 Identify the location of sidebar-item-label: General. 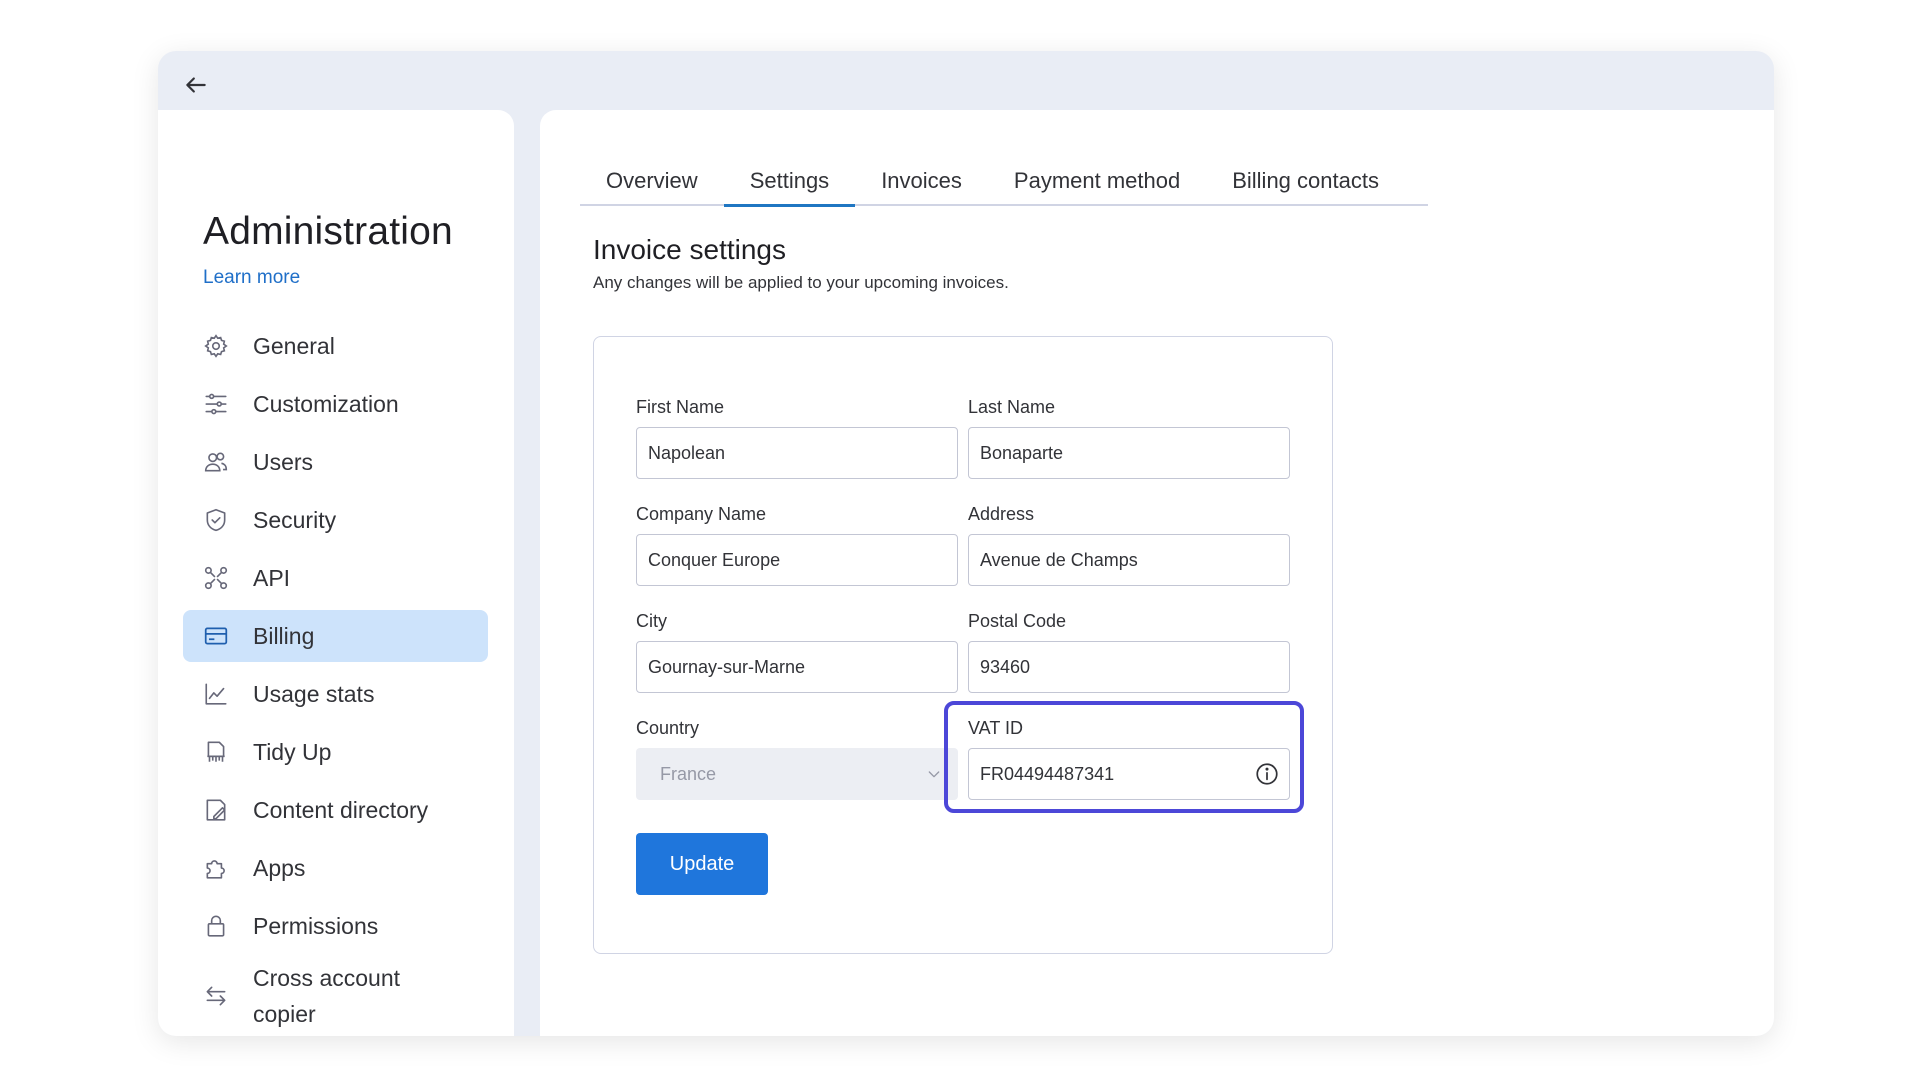
(294, 346).